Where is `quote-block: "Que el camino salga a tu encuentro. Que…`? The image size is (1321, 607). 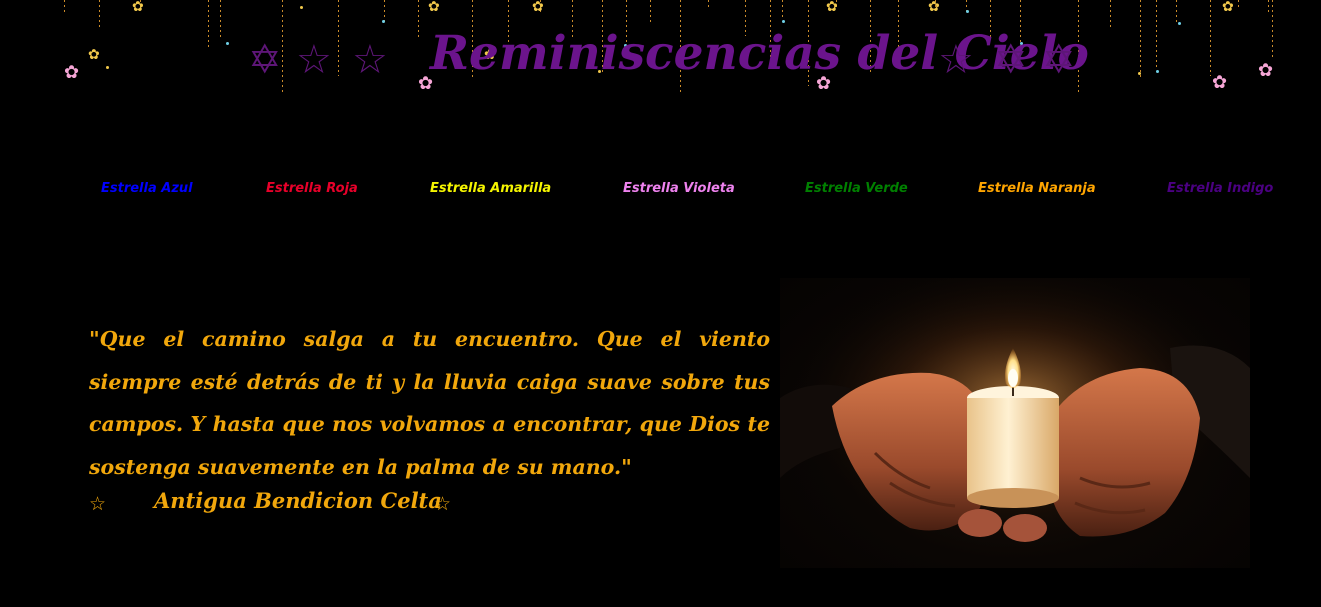
quote-block: "Que el camino salga a tu encuentro. Que… is located at coordinates (429, 403).